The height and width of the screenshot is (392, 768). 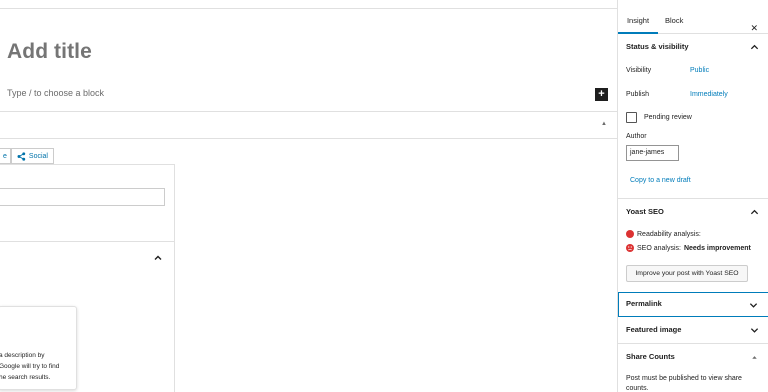 I want to click on tab-insight: Insight, so click(x=638, y=21).